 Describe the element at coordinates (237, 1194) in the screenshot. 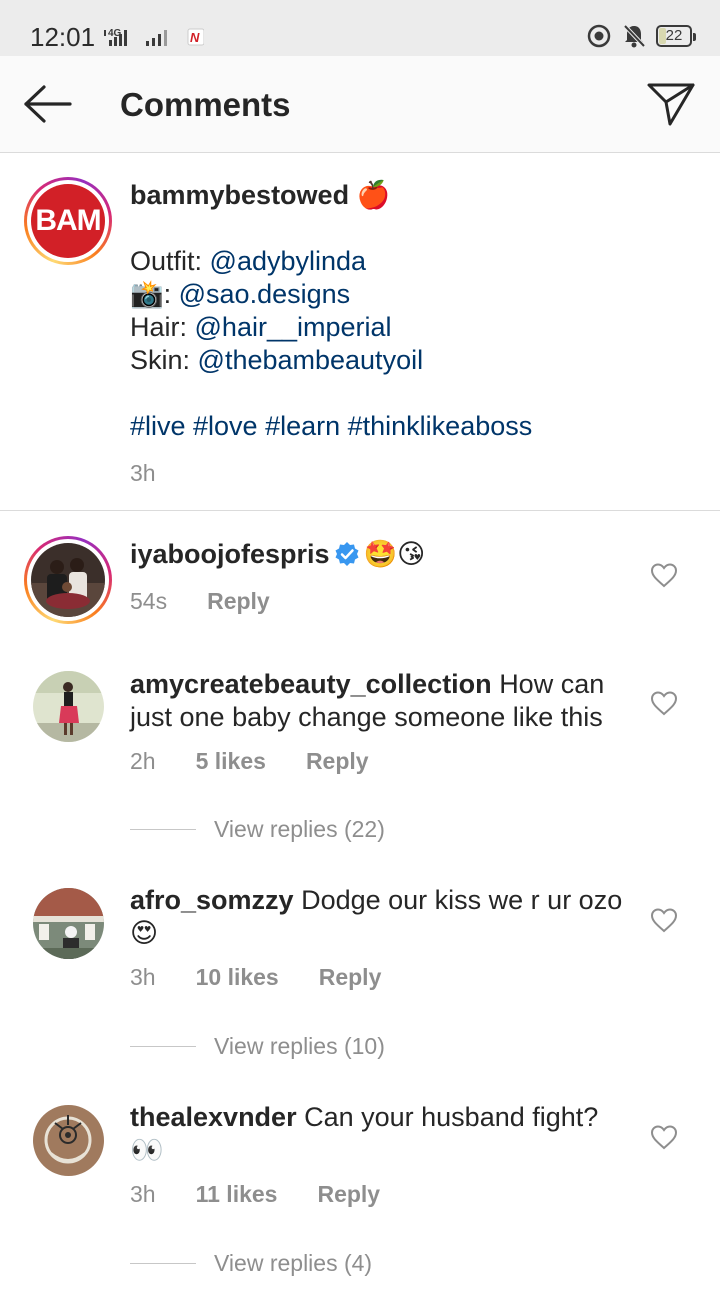

I see `like-count: 11 likes` at that location.